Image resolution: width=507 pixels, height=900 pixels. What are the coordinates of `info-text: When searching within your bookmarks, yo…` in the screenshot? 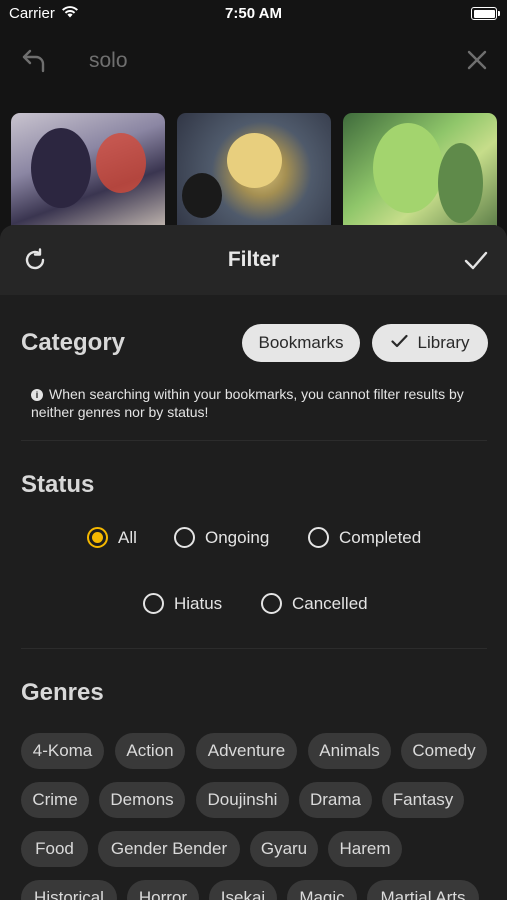 It's located at (247, 403).